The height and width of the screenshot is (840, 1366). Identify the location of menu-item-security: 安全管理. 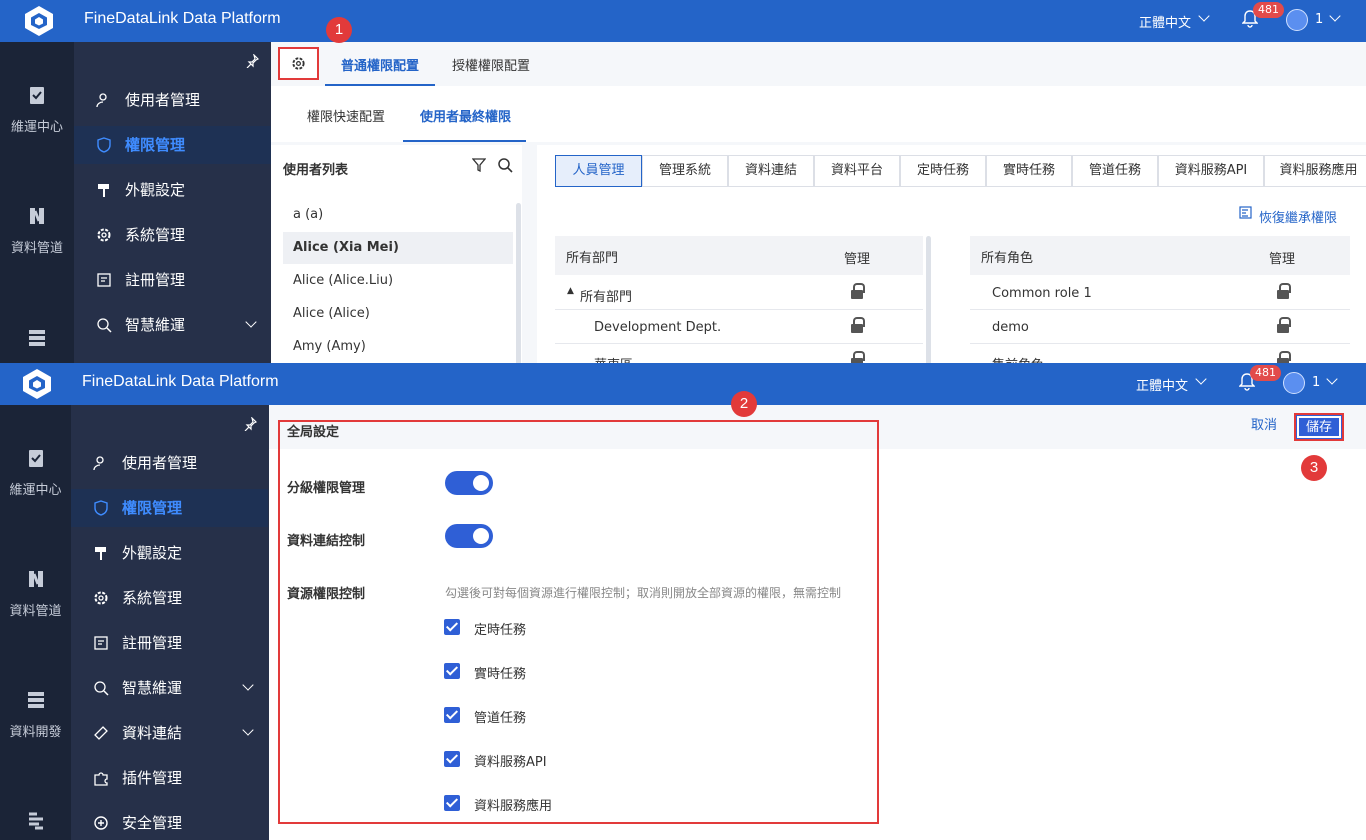
(169, 822).